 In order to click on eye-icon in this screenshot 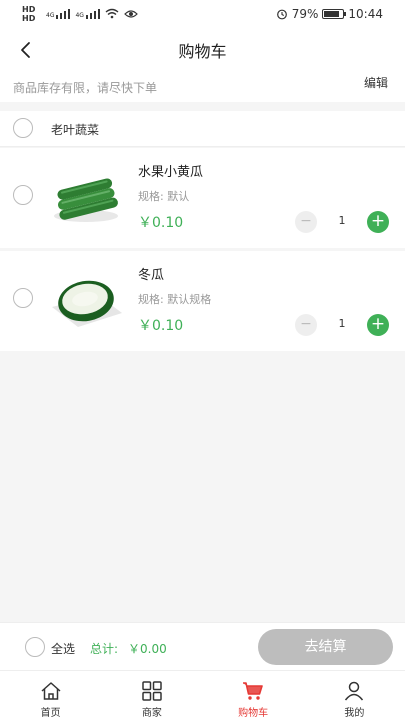, I will do `click(131, 14)`.